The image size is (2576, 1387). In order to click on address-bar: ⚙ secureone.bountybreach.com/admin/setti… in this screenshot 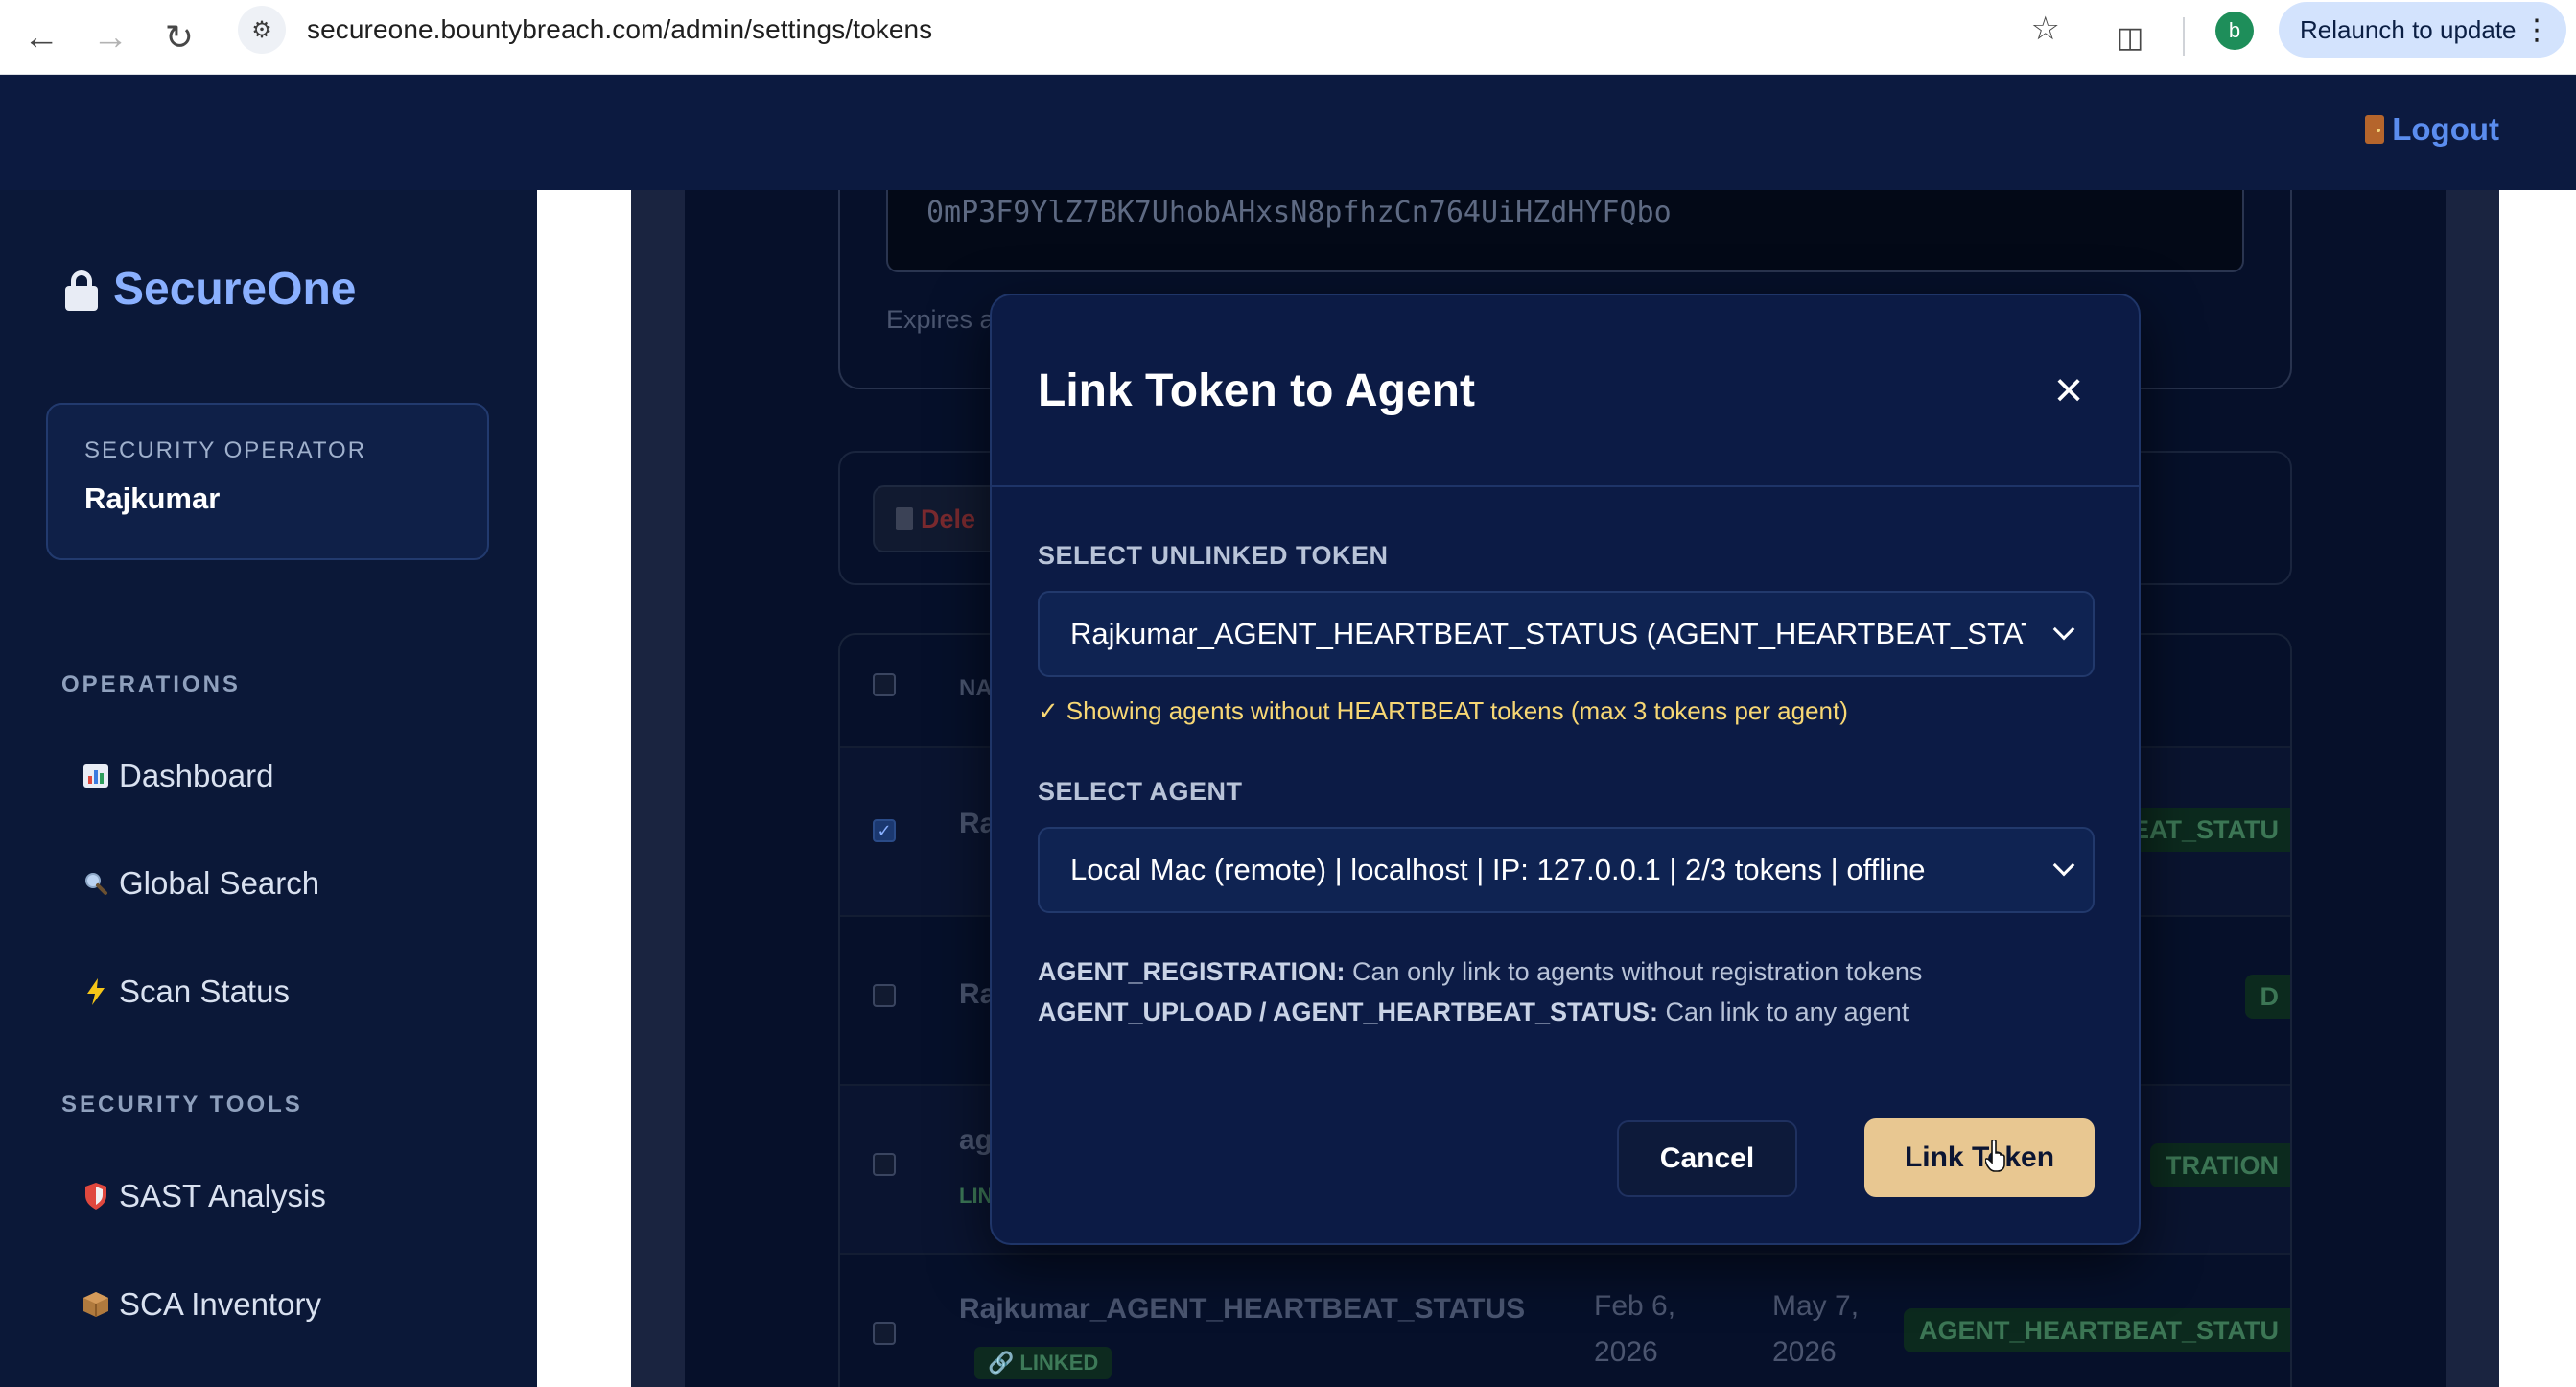, I will do `click(1157, 30)`.